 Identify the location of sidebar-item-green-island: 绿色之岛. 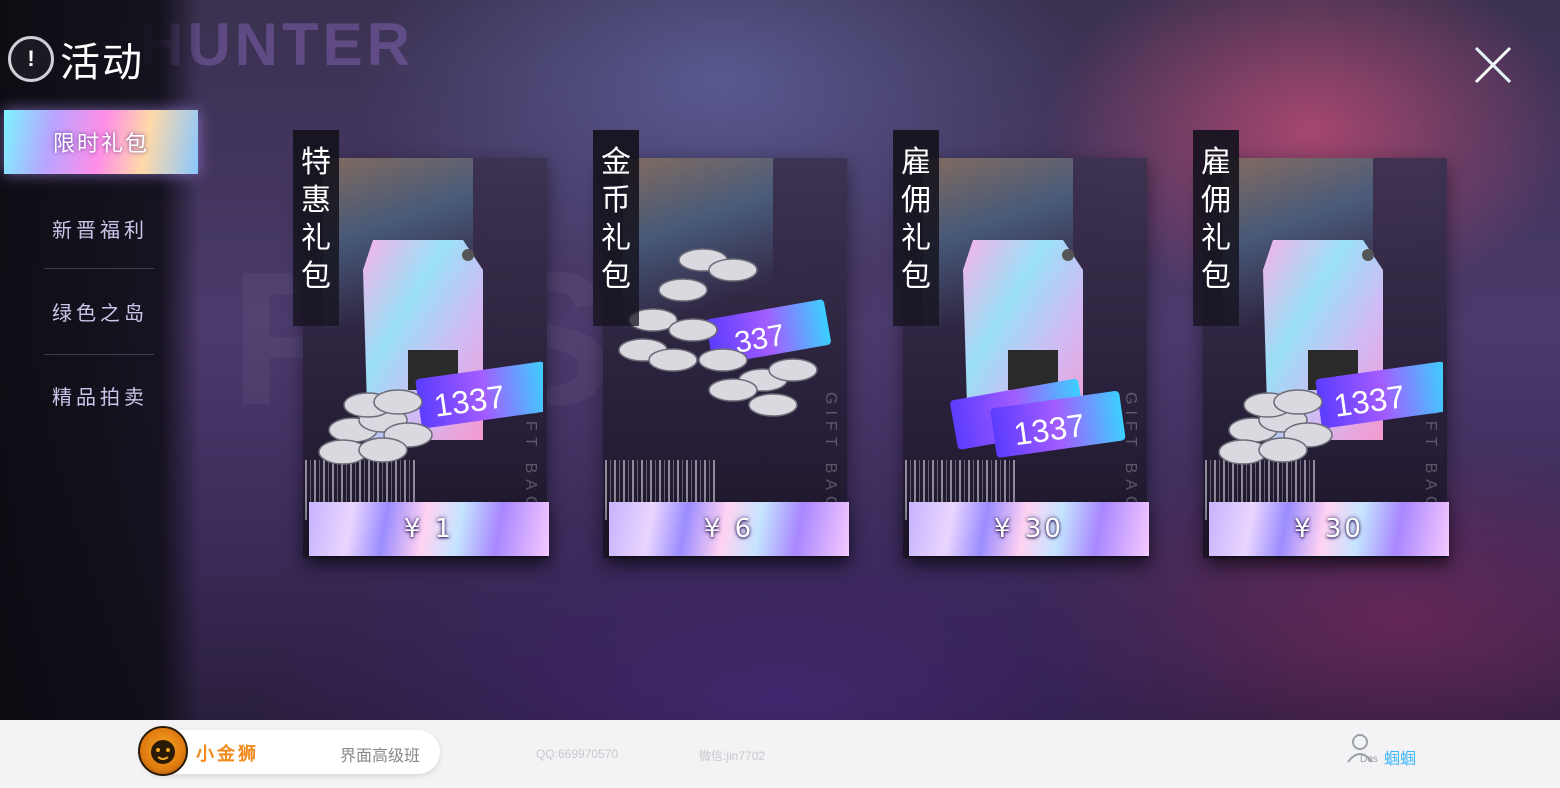
(100, 311).